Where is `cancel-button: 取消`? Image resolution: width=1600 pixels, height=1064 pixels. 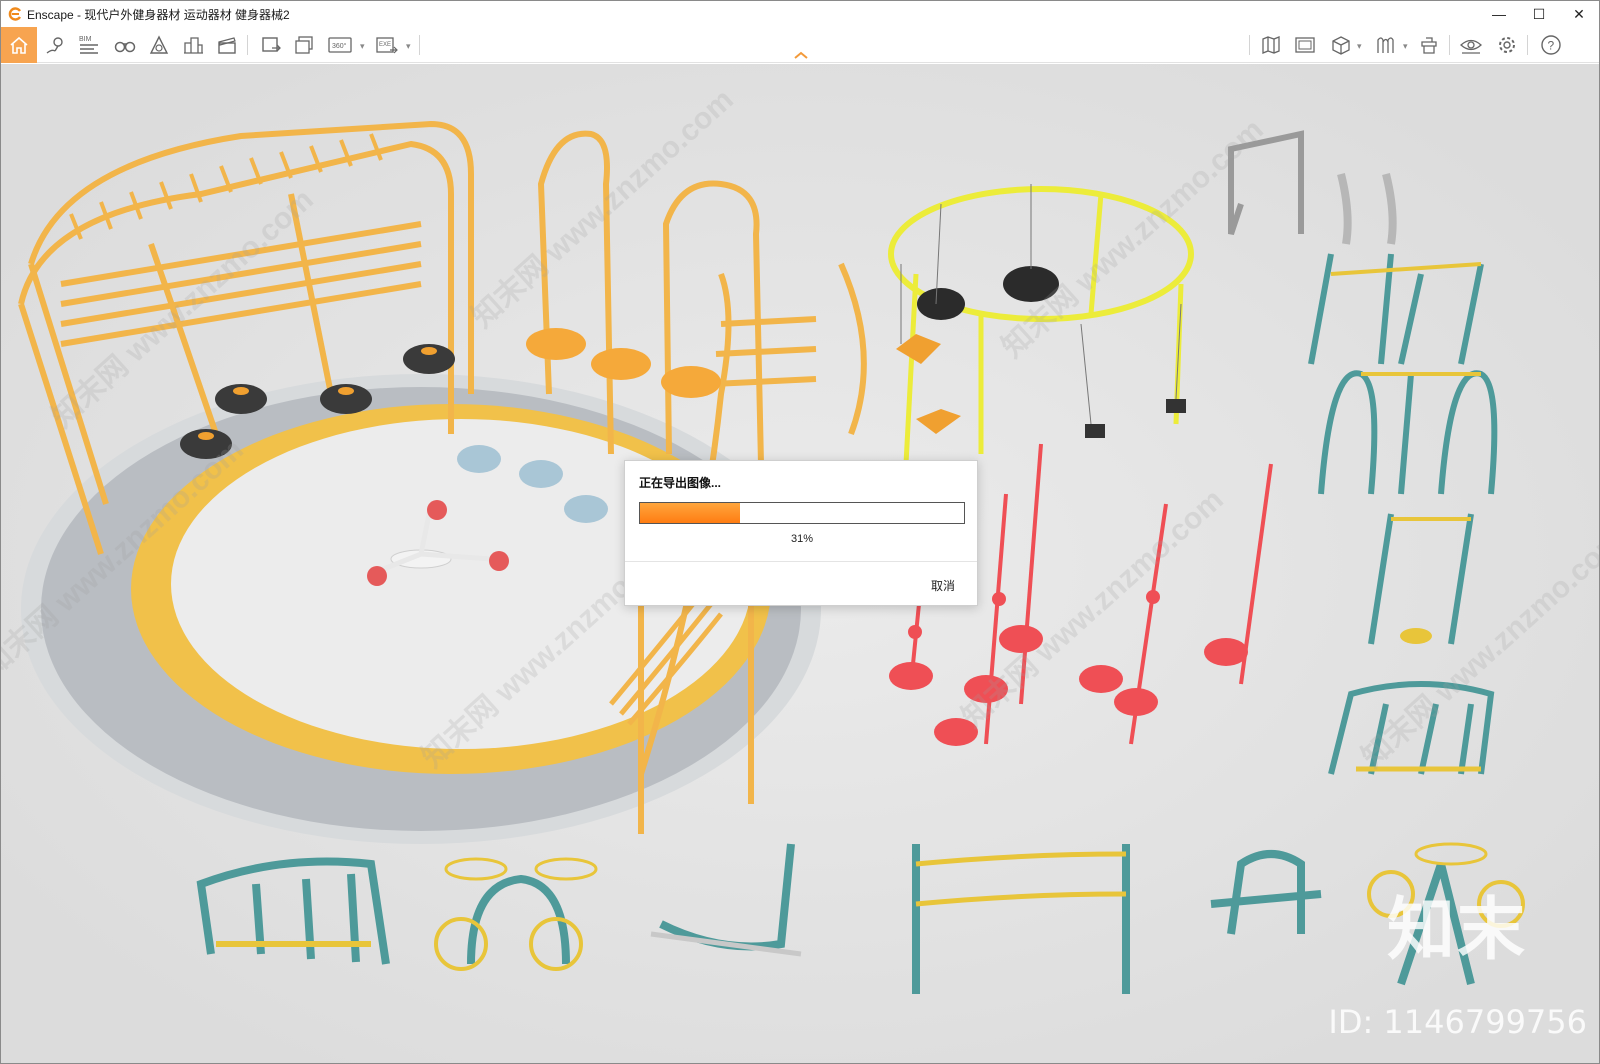
cancel-button: 取消 is located at coordinates (943, 585).